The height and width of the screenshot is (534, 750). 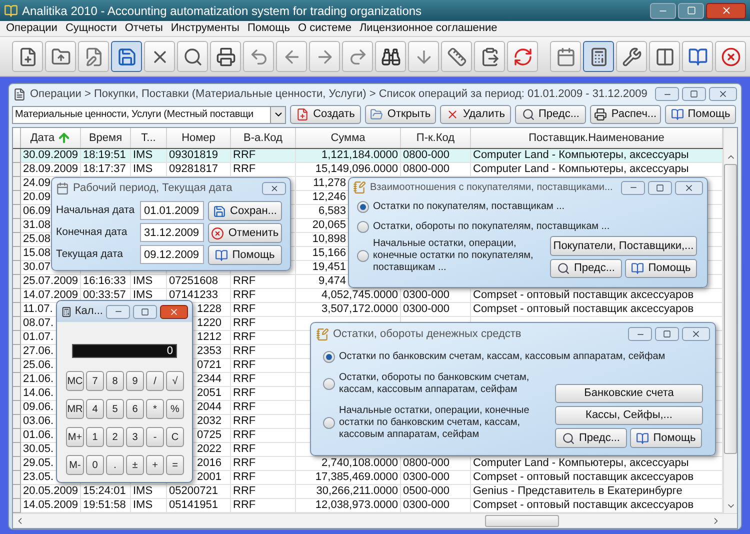 What do you see at coordinates (175, 409) in the screenshot?
I see `calculator-key: %` at bounding box center [175, 409].